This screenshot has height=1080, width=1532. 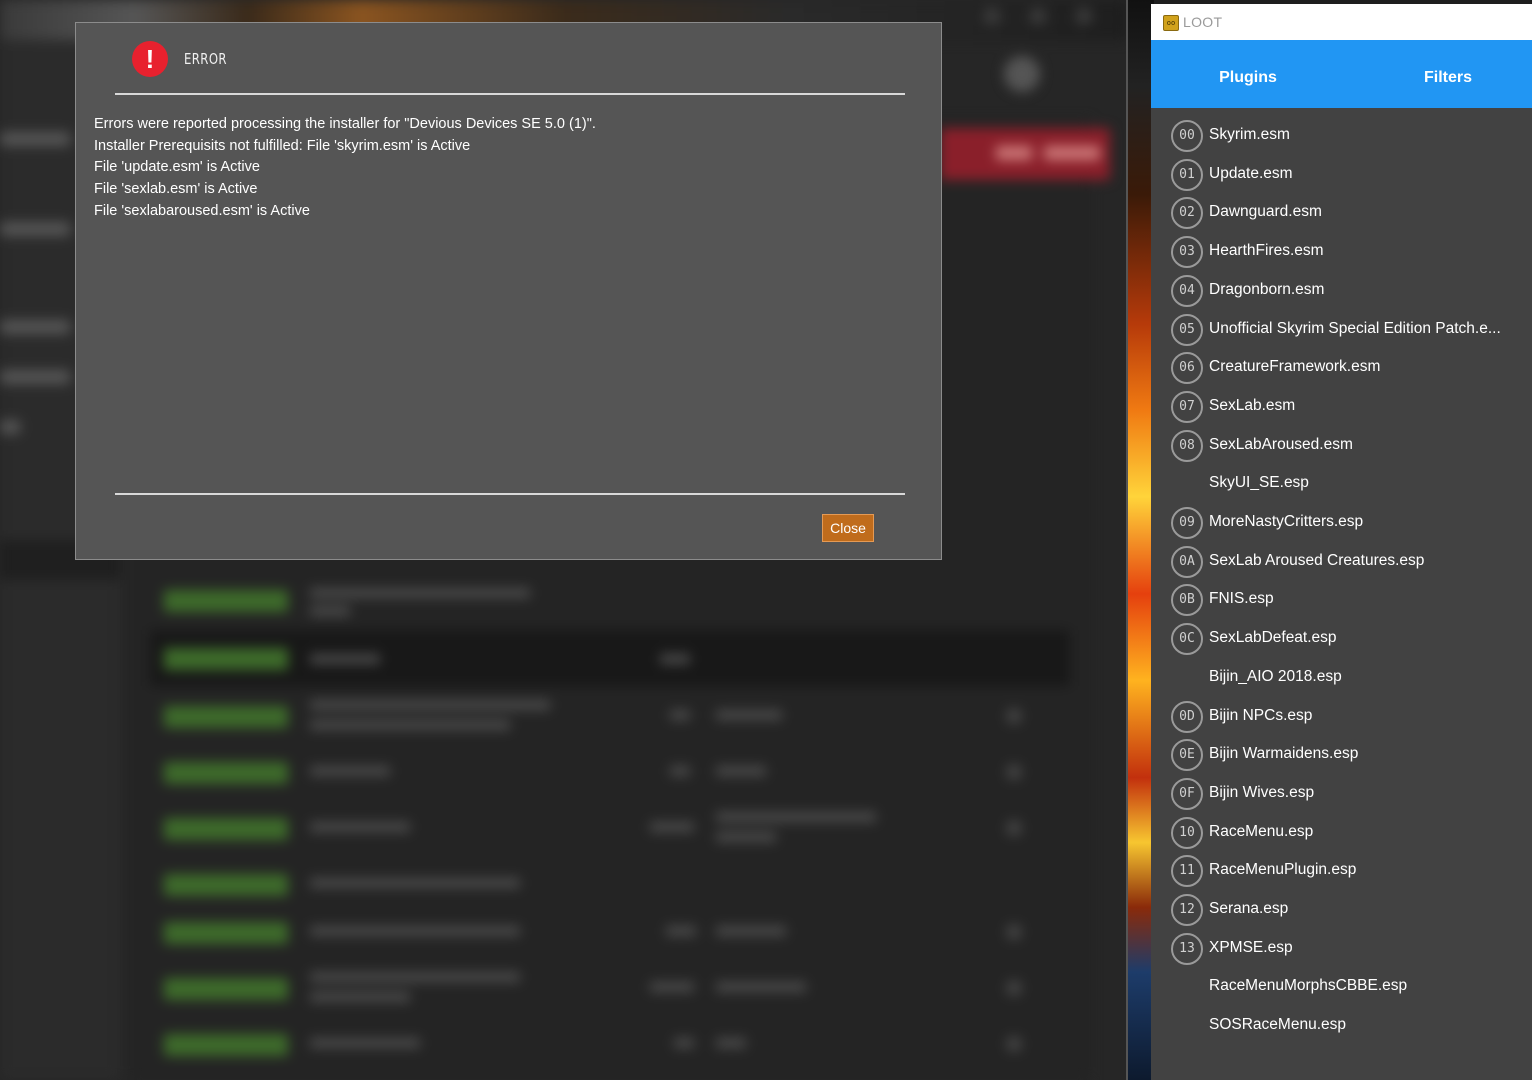 What do you see at coordinates (1341, 137) in the screenshot?
I see `plugin-list-item: 00 Skyrim.esm` at bounding box center [1341, 137].